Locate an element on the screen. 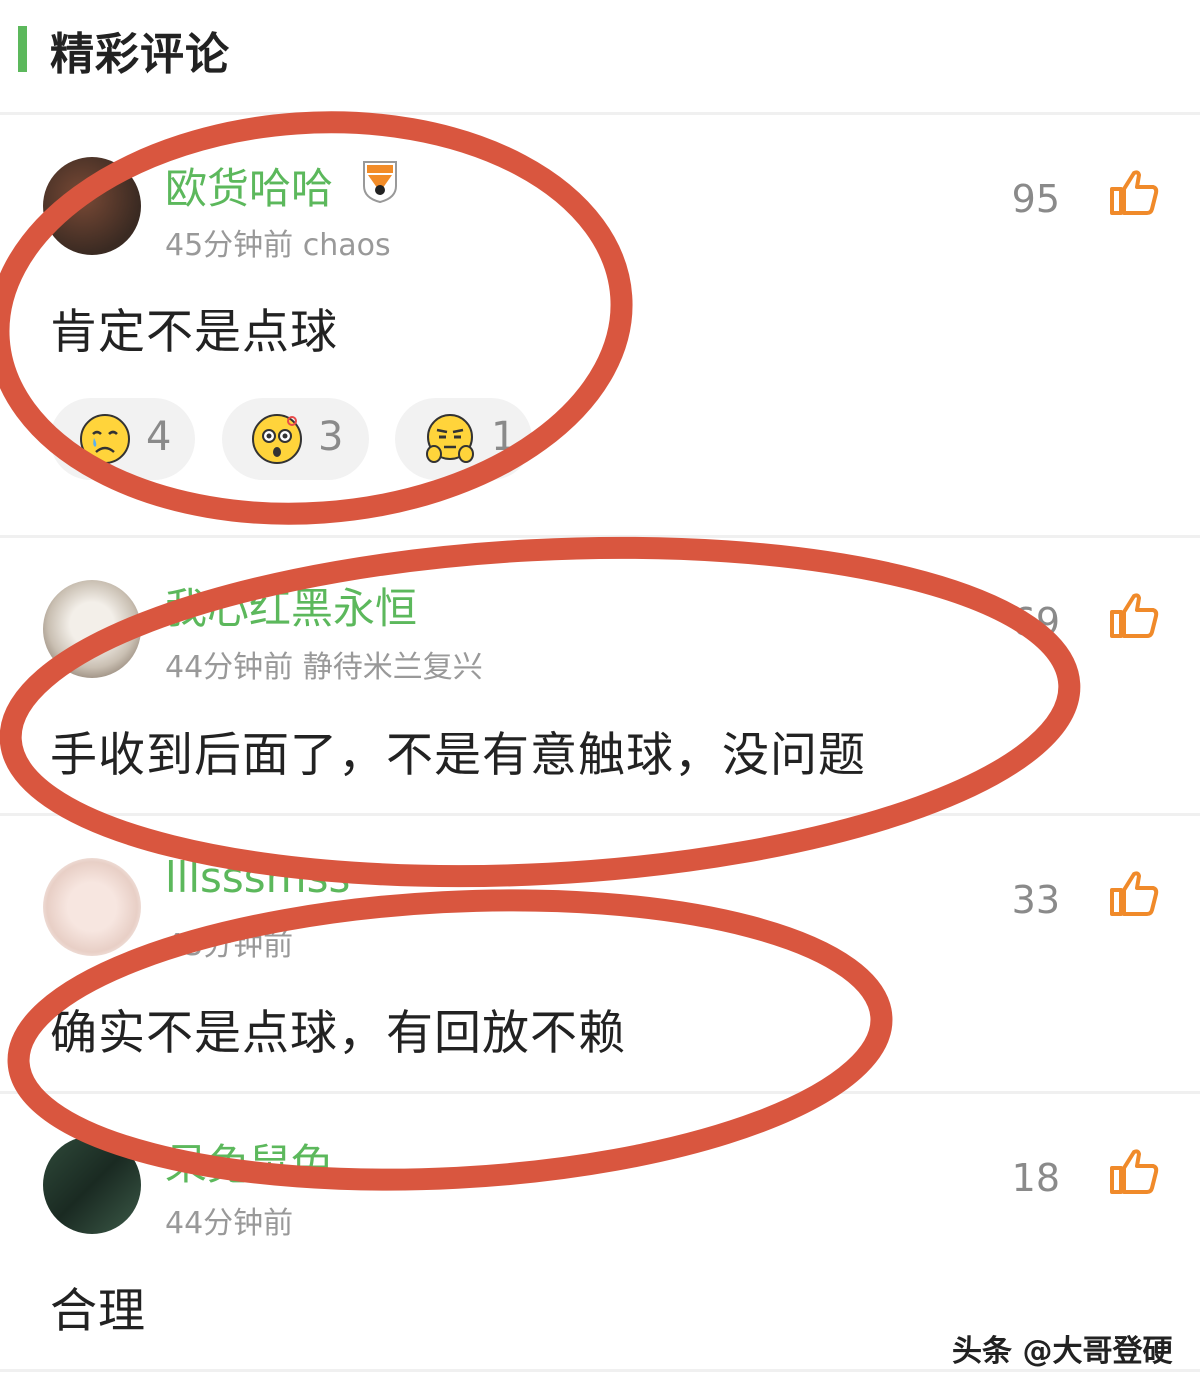 This screenshot has width=1200, height=1389. comment-meta: 44分钟前 静待米兰复兴 is located at coordinates (324, 667).